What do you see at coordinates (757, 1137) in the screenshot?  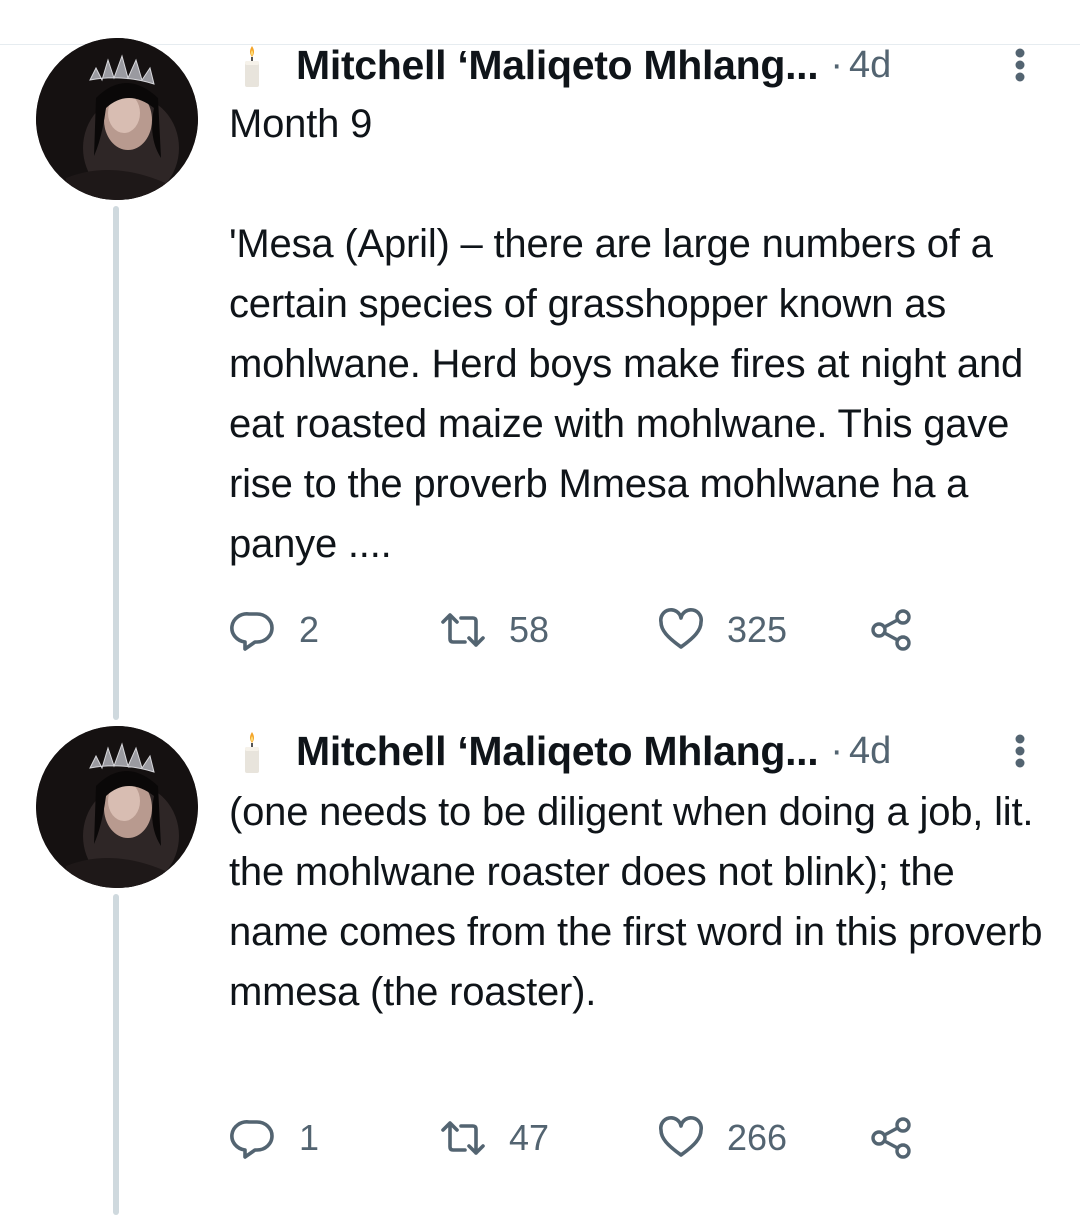 I see `like-count: 266` at bounding box center [757, 1137].